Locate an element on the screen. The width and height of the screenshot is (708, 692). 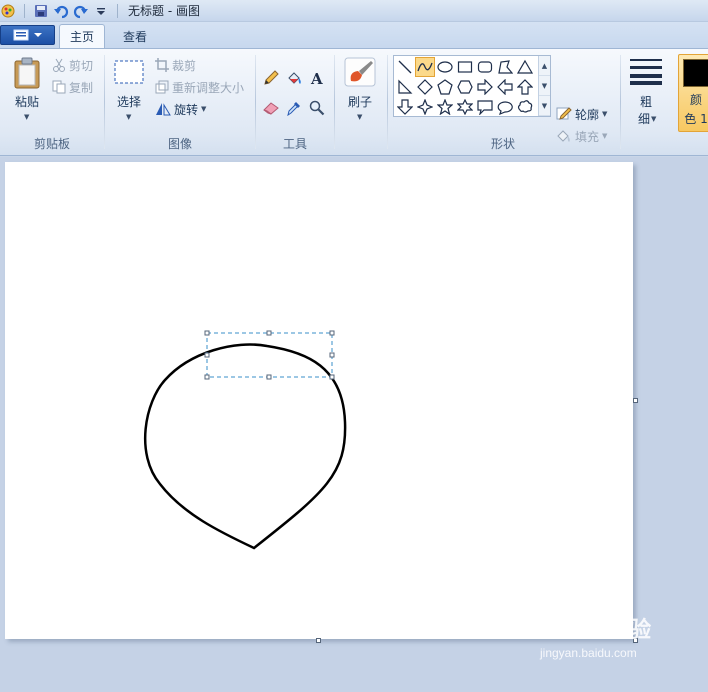
outline-button: 轮廓 ▼ is located at coordinates (581, 114).